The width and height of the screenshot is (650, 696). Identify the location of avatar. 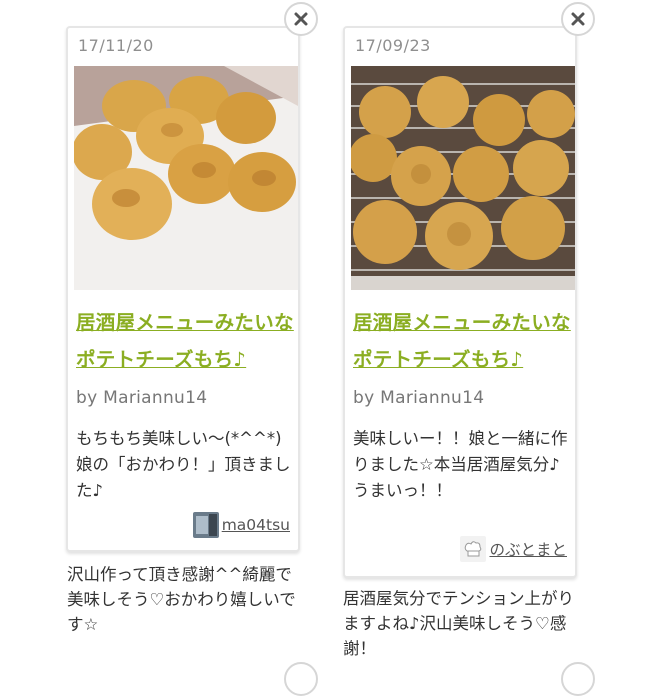
(205, 525).